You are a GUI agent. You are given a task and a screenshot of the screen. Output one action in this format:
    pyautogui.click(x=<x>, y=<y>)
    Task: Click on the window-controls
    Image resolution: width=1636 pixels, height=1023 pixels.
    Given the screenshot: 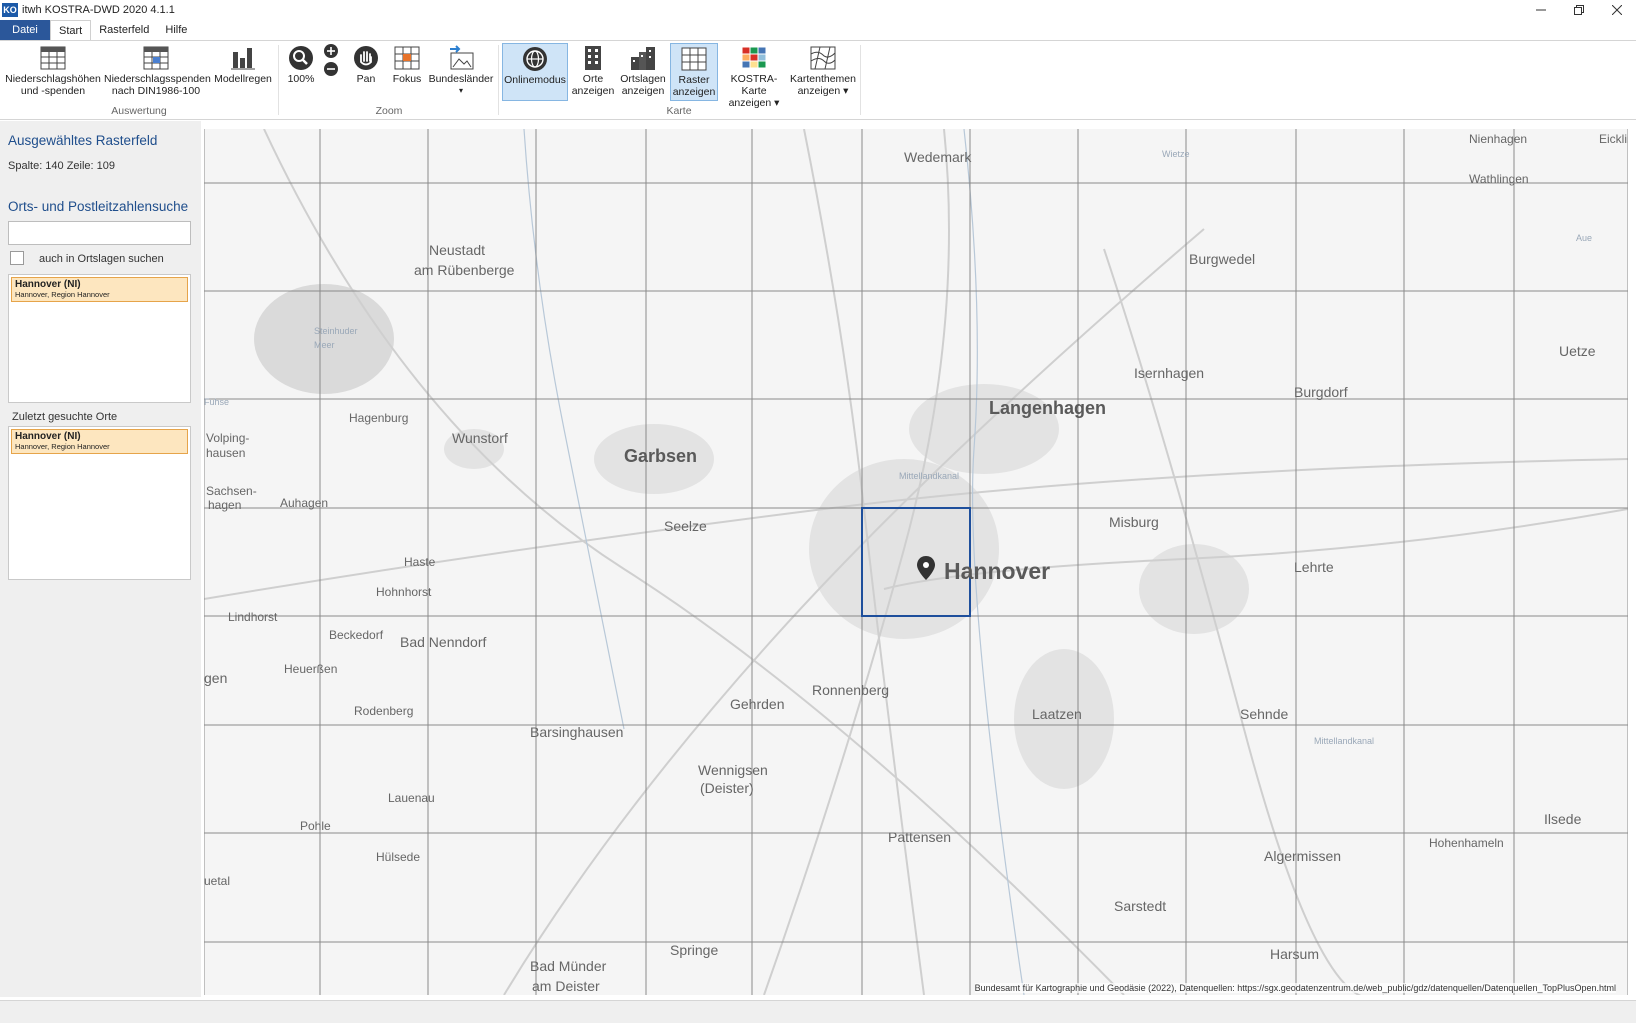 What is the action you would take?
    pyautogui.click(x=1579, y=10)
    